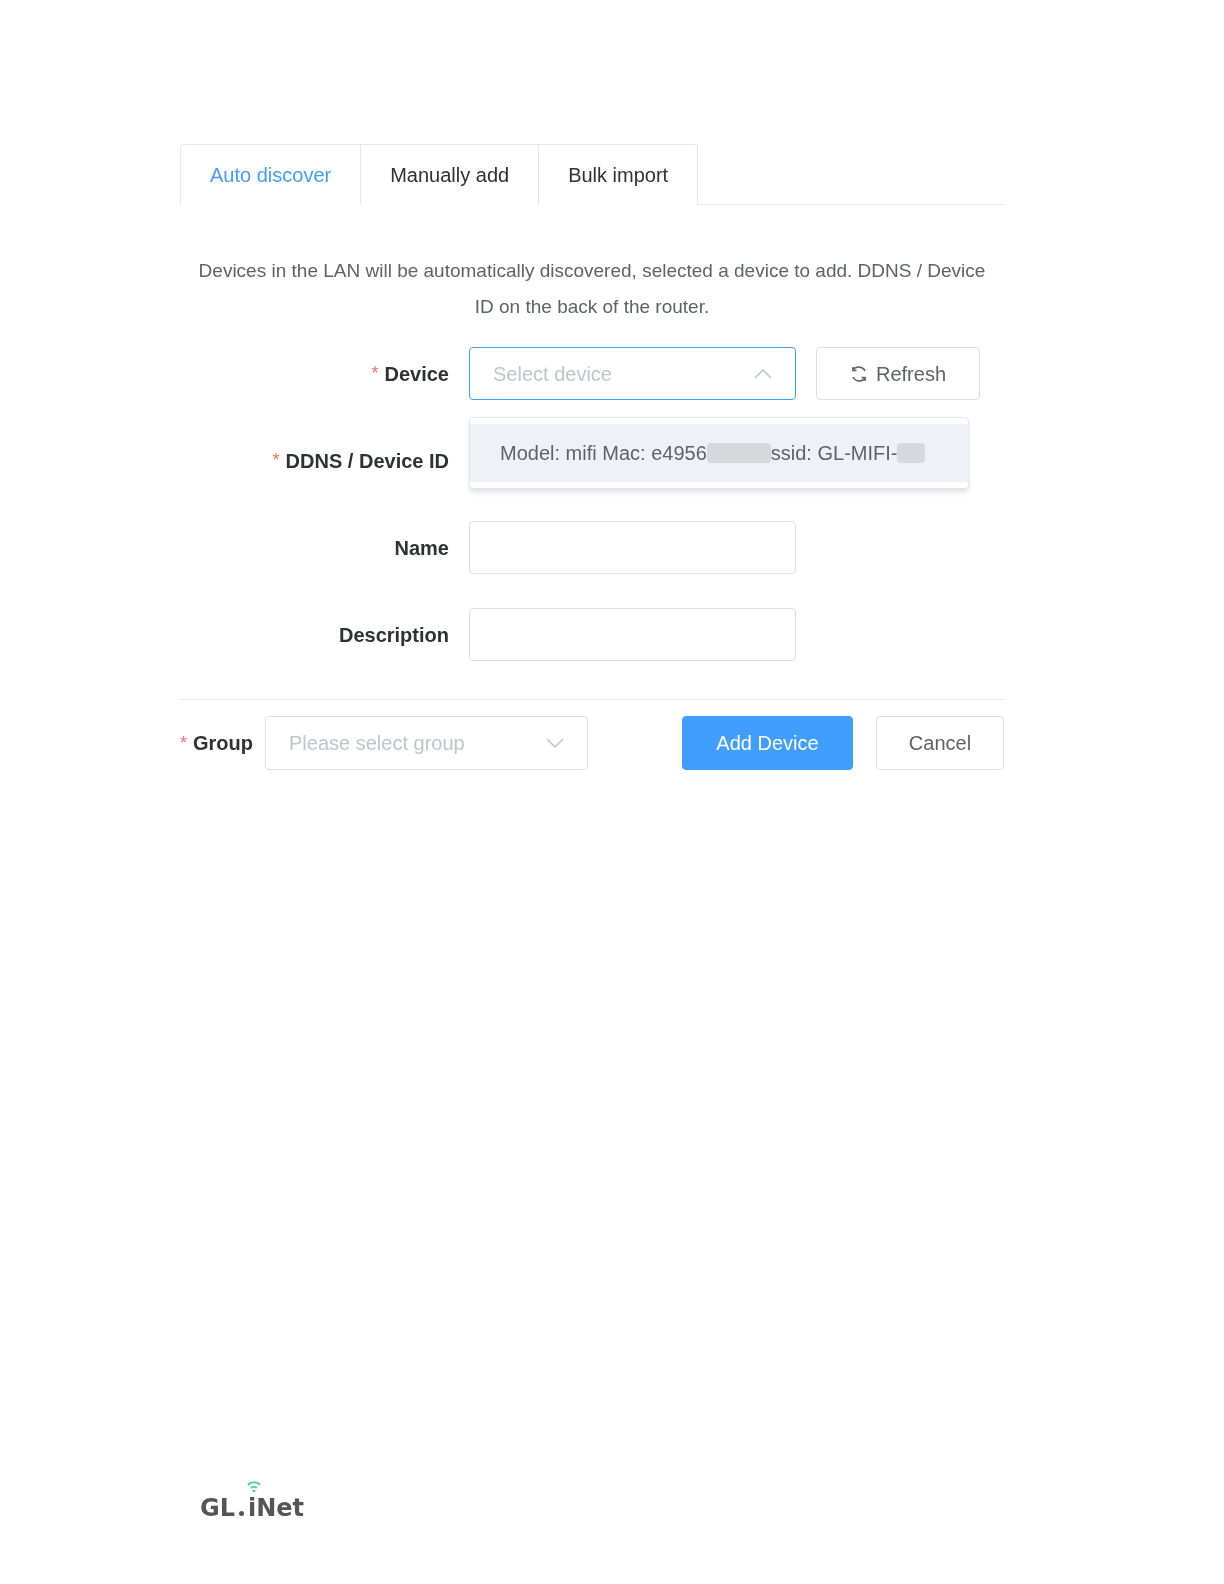 This screenshot has height=1584, width=1224. I want to click on refresh-button: Refresh, so click(898, 373).